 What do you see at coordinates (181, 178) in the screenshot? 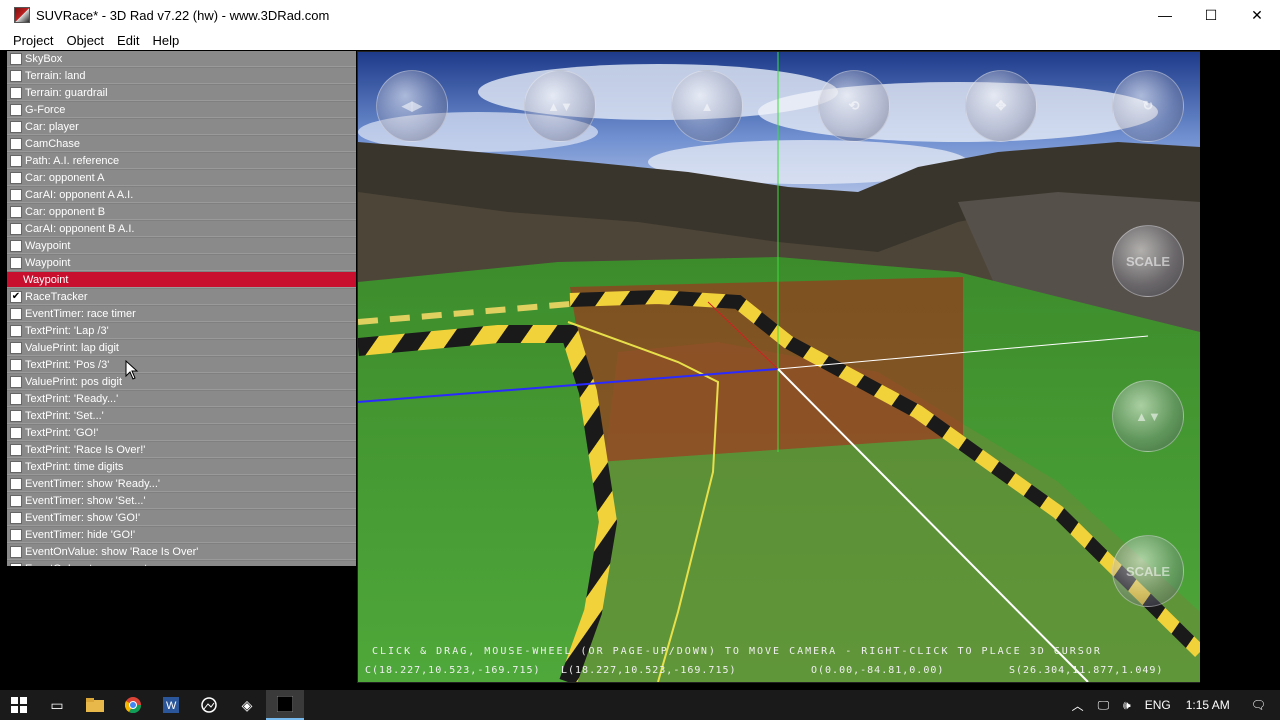
I see `object-list-item: Car: opponent A` at bounding box center [181, 178].